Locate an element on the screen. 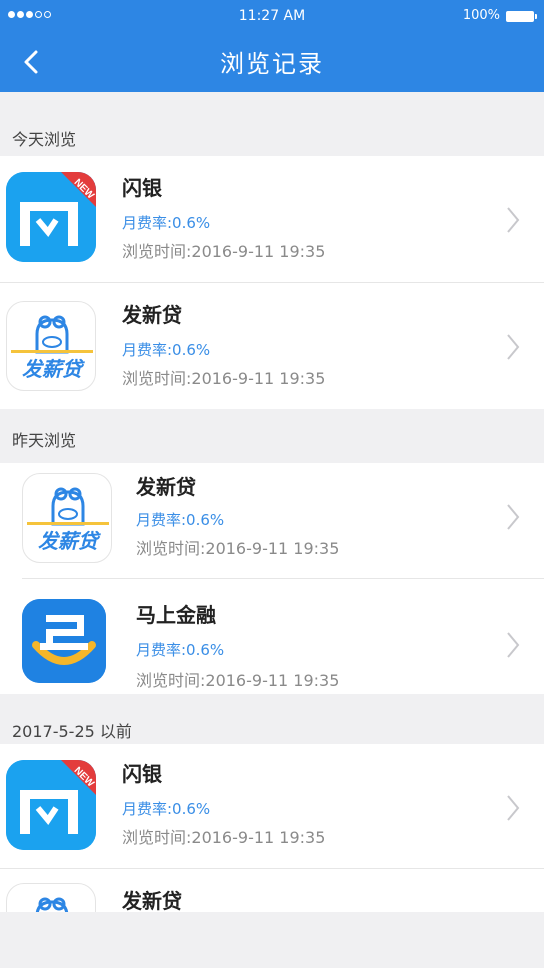 The height and width of the screenshot is (968, 544). nav-header: 11:27 AM 100% 浏览记录 is located at coordinates (272, 46).